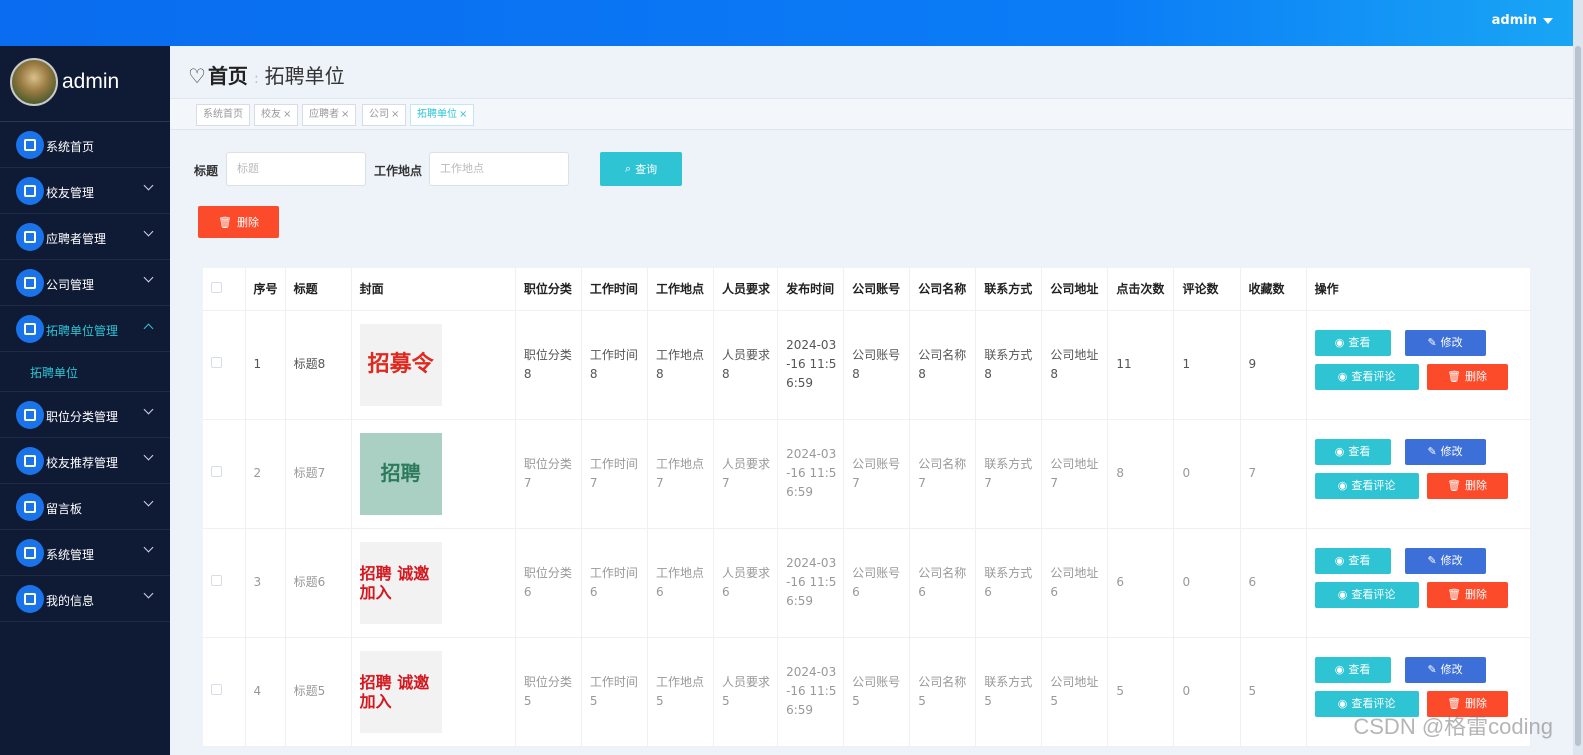  What do you see at coordinates (85, 461) in the screenshot?
I see `sidebar-item-6: 校友推荐管理` at bounding box center [85, 461].